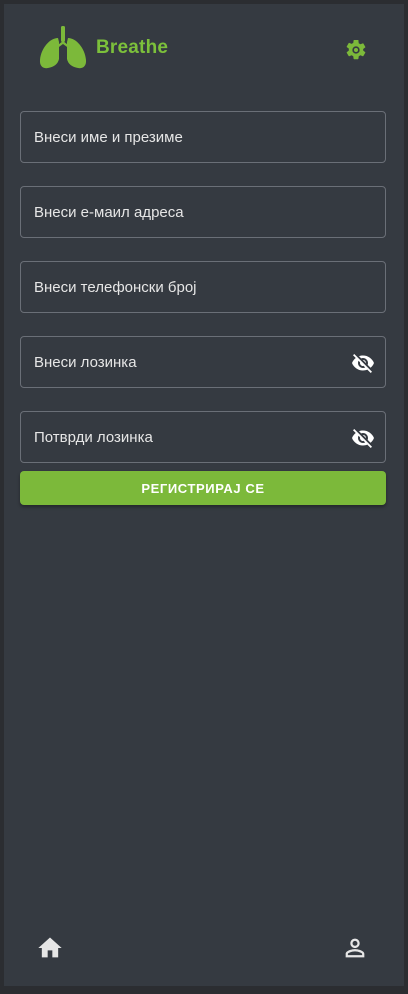 Image resolution: width=408 pixels, height=994 pixels. I want to click on brand-logo: Breathe, so click(103, 48).